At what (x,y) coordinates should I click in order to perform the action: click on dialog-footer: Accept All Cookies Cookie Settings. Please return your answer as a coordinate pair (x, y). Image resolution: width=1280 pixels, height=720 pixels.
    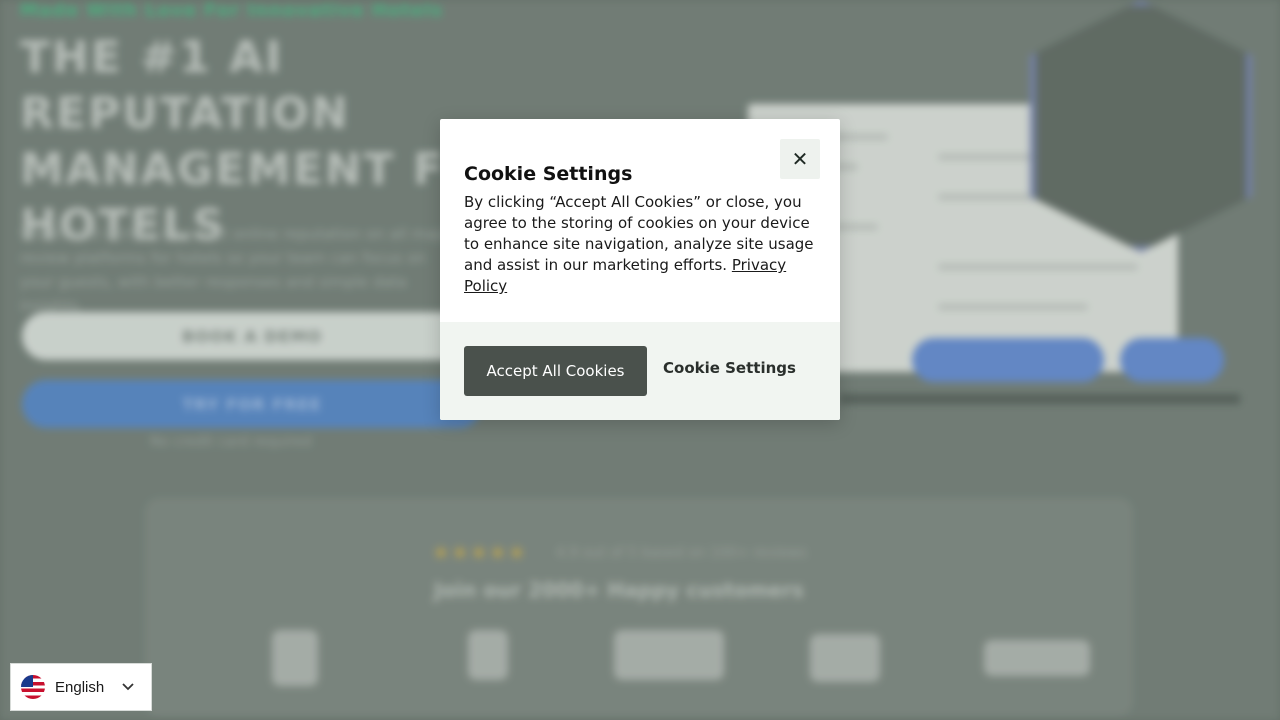
    Looking at the image, I should click on (640, 371).